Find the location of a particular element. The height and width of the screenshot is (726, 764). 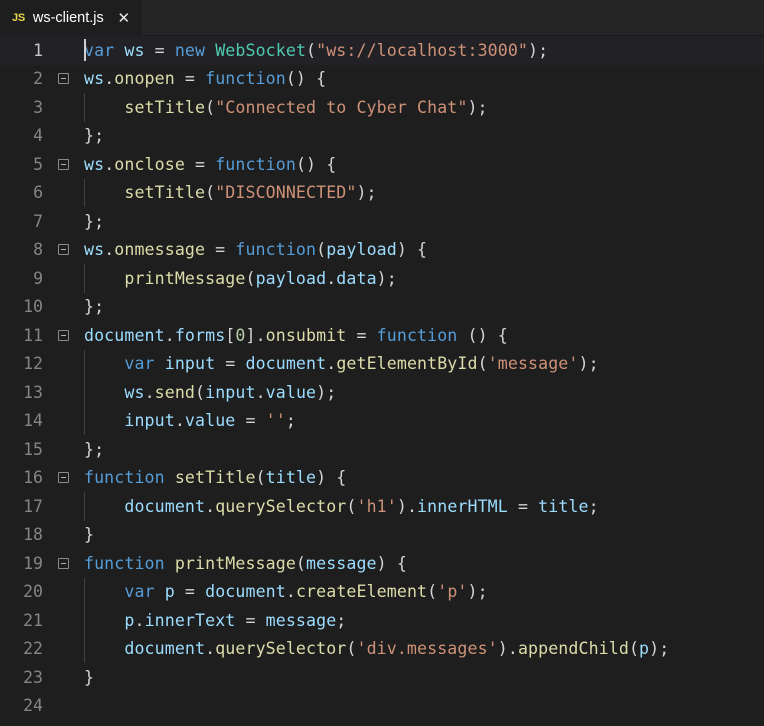

code-line: 9 printMessage(payload.data); is located at coordinates (382, 278).